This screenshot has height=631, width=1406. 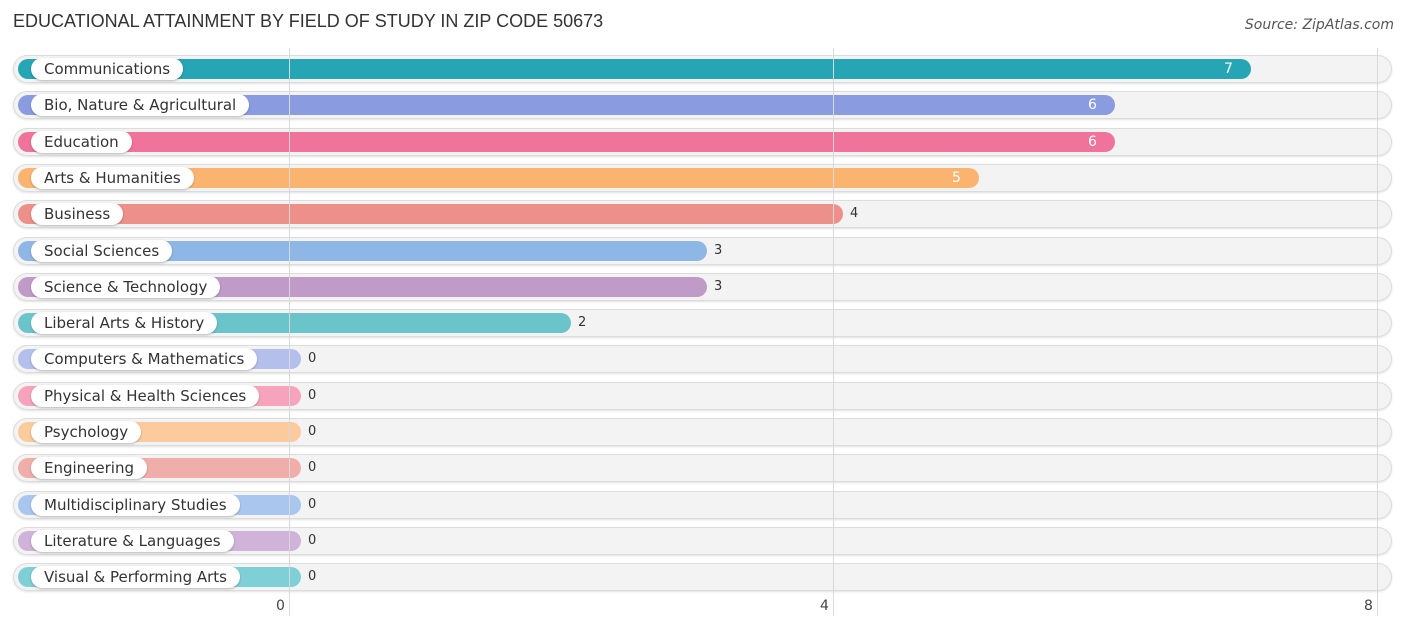 I want to click on category-label: Psychology, so click(x=86, y=432).